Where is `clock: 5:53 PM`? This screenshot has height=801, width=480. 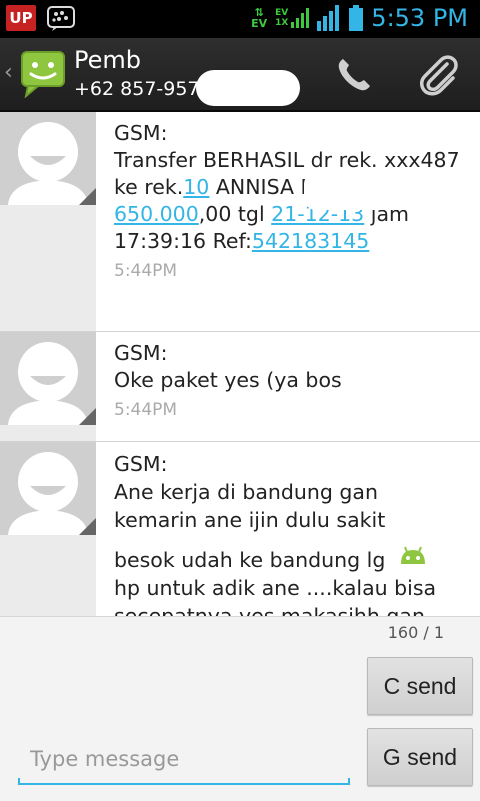
clock: 5:53 PM is located at coordinates (419, 18).